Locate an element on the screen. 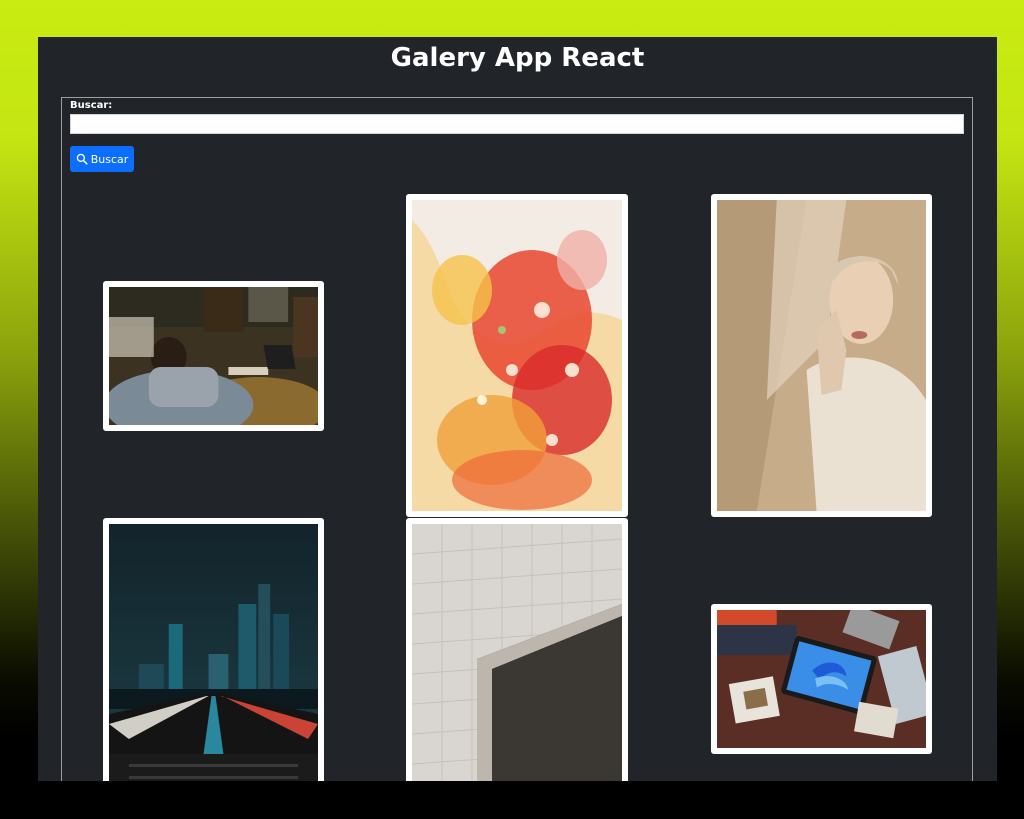  search-label: Buscar: is located at coordinates (91, 105).